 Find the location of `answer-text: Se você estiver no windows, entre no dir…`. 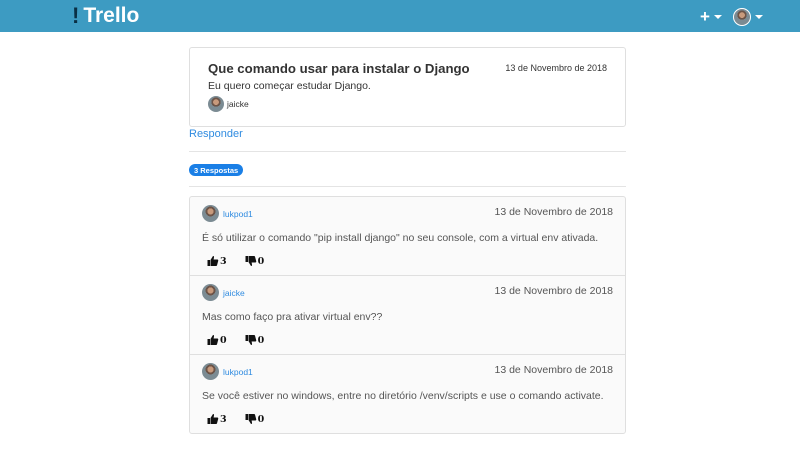

answer-text: Se você estiver no windows, entre no dir… is located at coordinates (403, 396).